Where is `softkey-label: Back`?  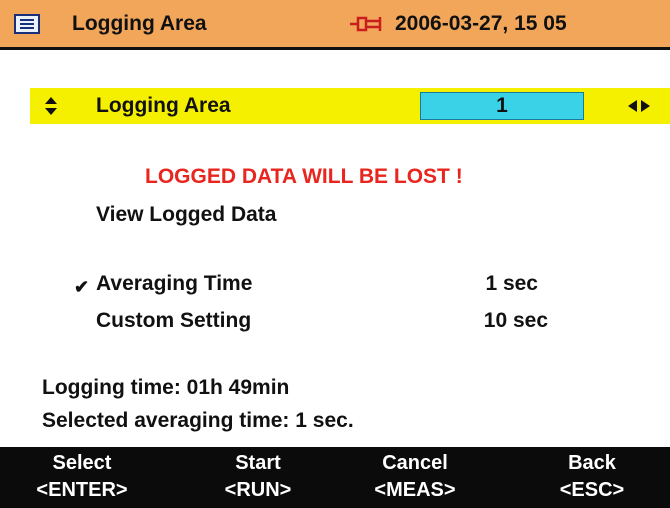 softkey-label: Back is located at coordinates (592, 463).